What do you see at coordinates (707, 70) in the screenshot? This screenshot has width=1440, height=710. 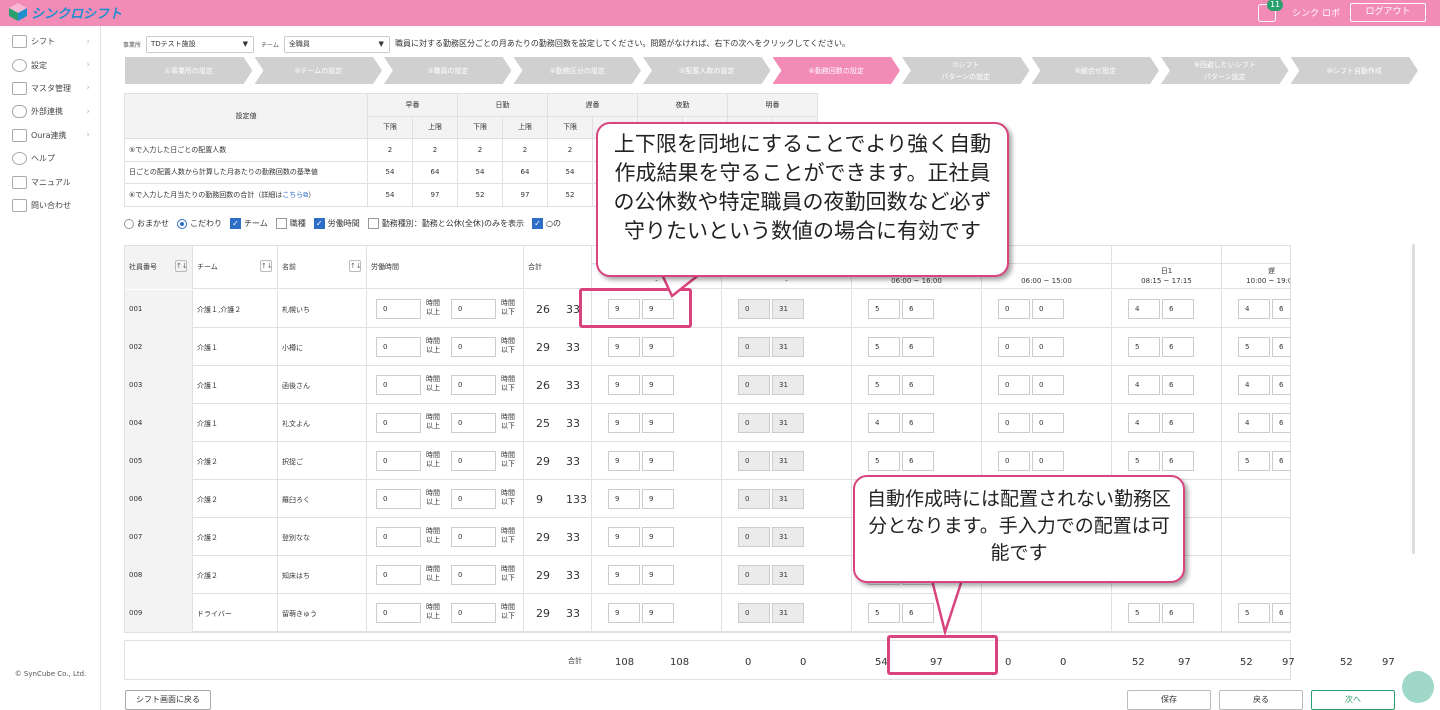 I see `step-5: ⑤配置人数の設定` at bounding box center [707, 70].